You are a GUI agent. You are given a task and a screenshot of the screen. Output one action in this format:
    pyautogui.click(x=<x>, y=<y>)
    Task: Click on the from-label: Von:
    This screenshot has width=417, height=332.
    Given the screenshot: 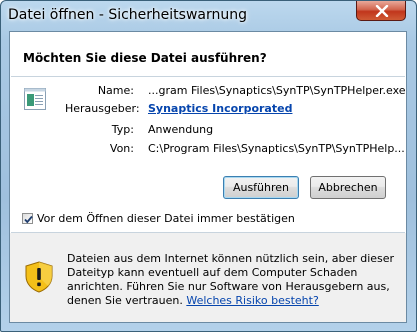 What is the action you would take?
    pyautogui.click(x=121, y=148)
    